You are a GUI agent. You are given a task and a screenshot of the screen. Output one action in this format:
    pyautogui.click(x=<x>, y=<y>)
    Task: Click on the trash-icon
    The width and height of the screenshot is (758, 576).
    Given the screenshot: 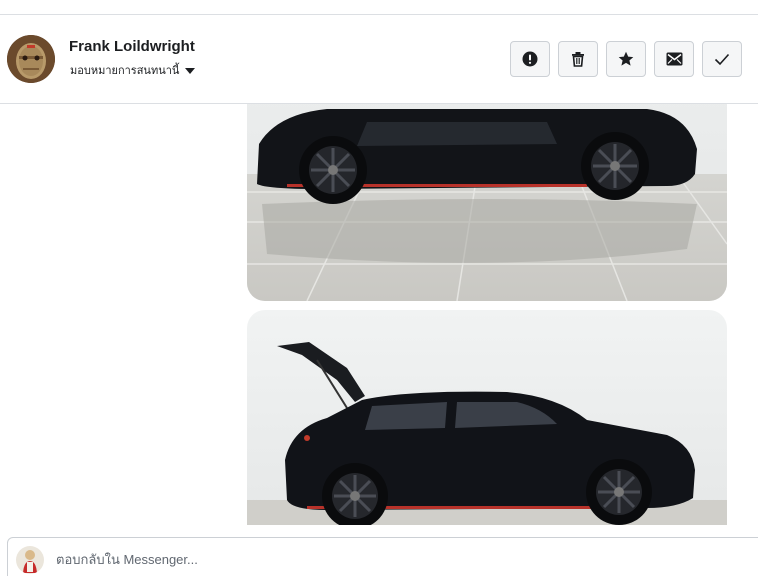 What is the action you would take?
    pyautogui.click(x=578, y=59)
    